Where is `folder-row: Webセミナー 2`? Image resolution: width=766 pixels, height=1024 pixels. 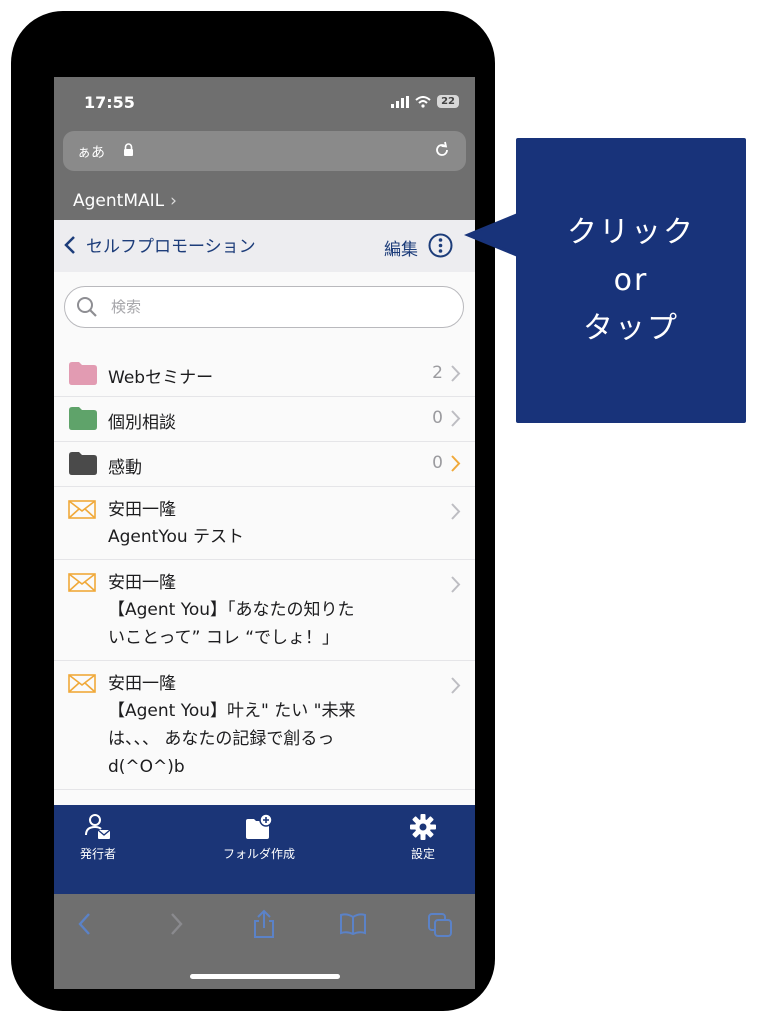
folder-row: Webセミナー 2 is located at coordinates (264, 374).